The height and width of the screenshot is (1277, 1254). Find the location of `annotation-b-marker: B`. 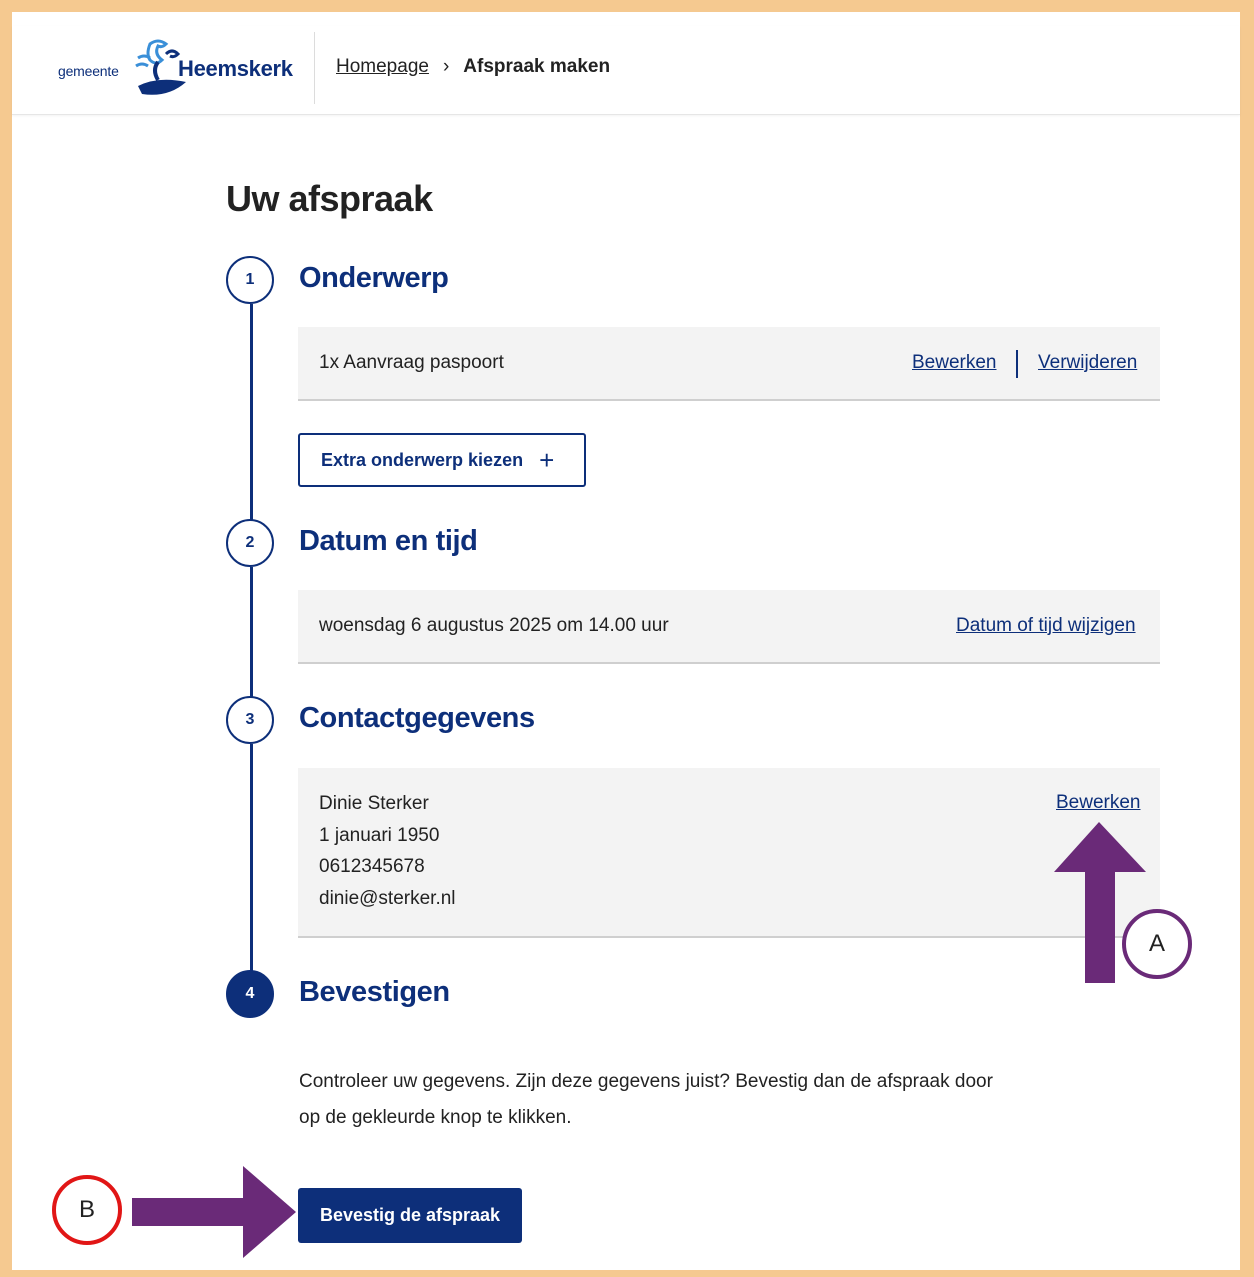

annotation-b-marker: B is located at coordinates (87, 1210).